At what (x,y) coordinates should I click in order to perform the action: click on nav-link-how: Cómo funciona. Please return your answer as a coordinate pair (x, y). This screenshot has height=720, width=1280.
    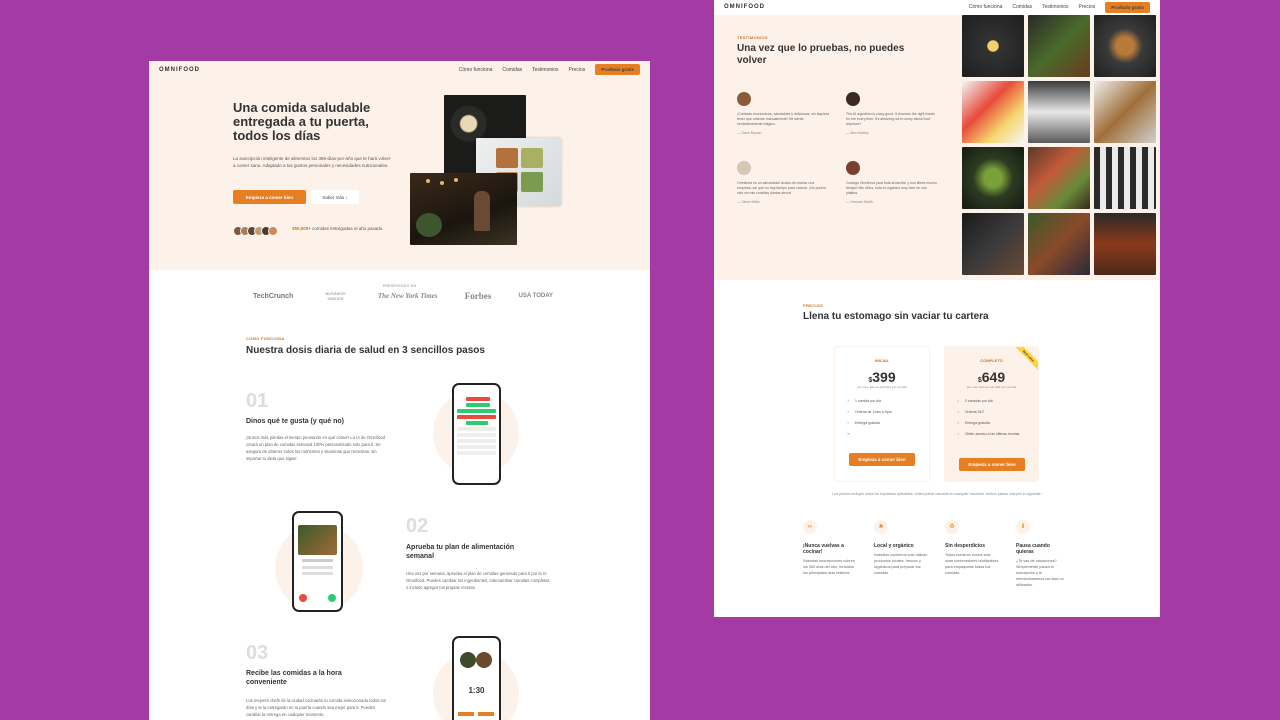
    Looking at the image, I should click on (476, 70).